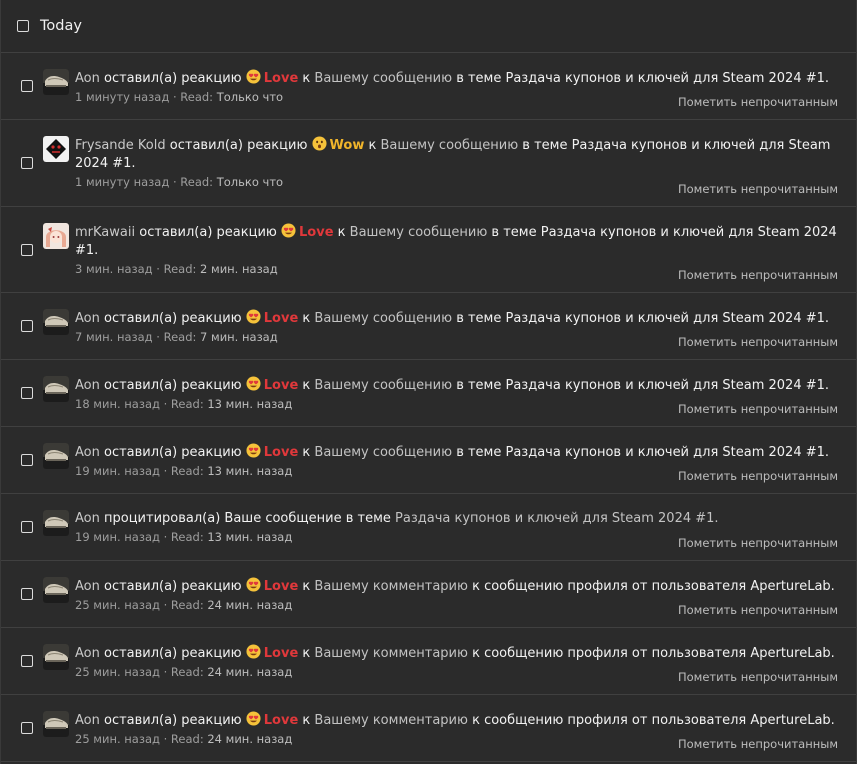 This screenshot has width=857, height=764. I want to click on alert-username: mrKawaii, so click(105, 232).